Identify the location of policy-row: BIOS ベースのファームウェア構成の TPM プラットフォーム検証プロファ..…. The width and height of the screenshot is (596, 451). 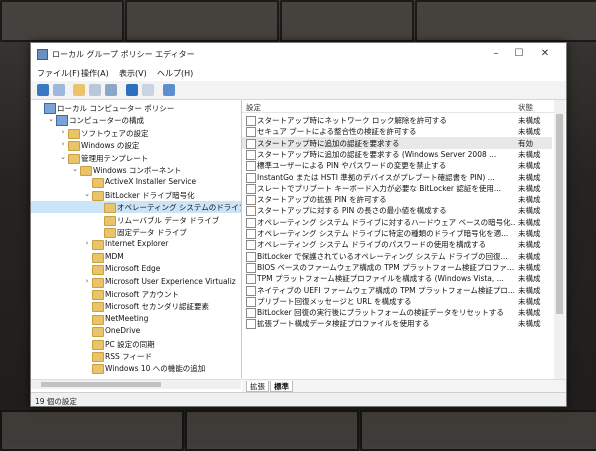
(397, 267).